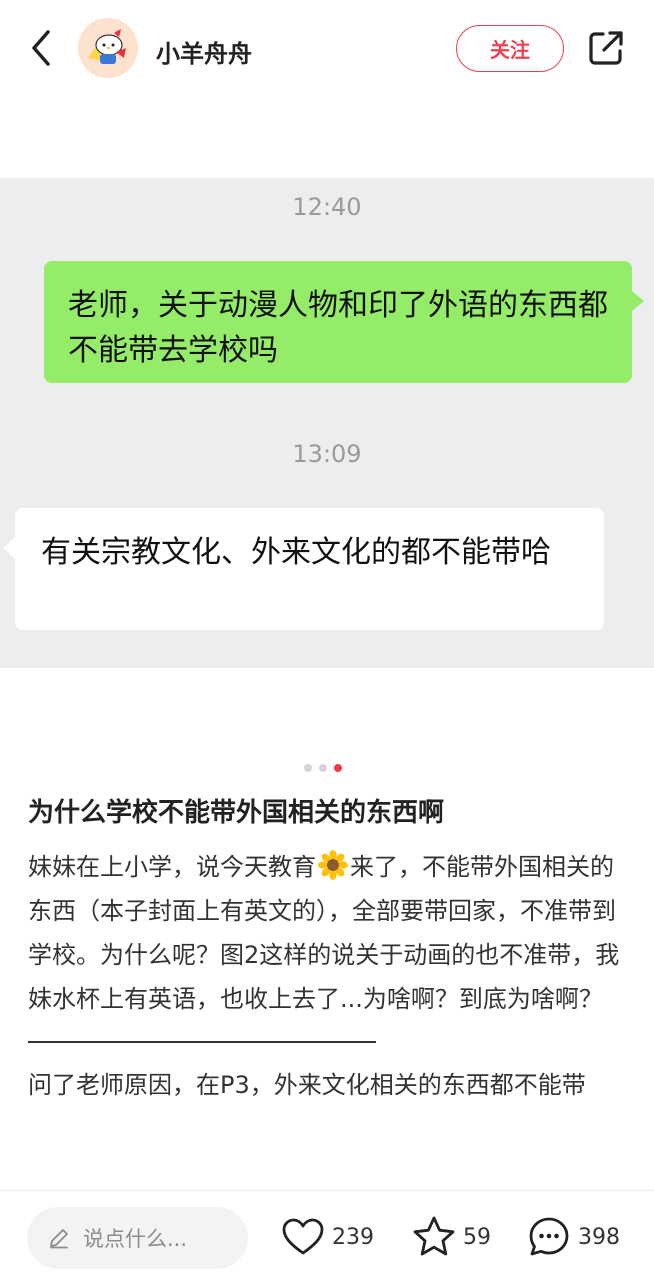  I want to click on like-button: 239, so click(327, 1237).